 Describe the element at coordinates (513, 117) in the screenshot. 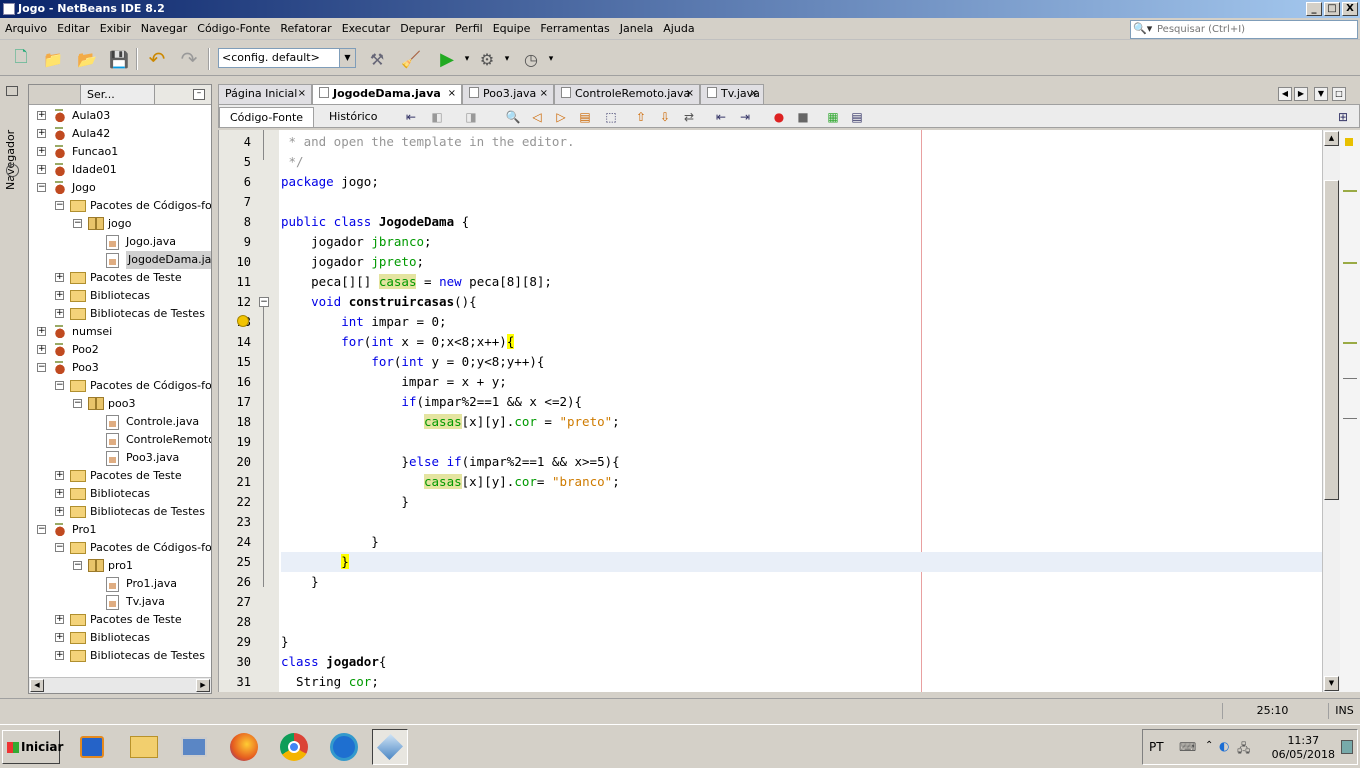

I see `find-icon: 🔍` at that location.